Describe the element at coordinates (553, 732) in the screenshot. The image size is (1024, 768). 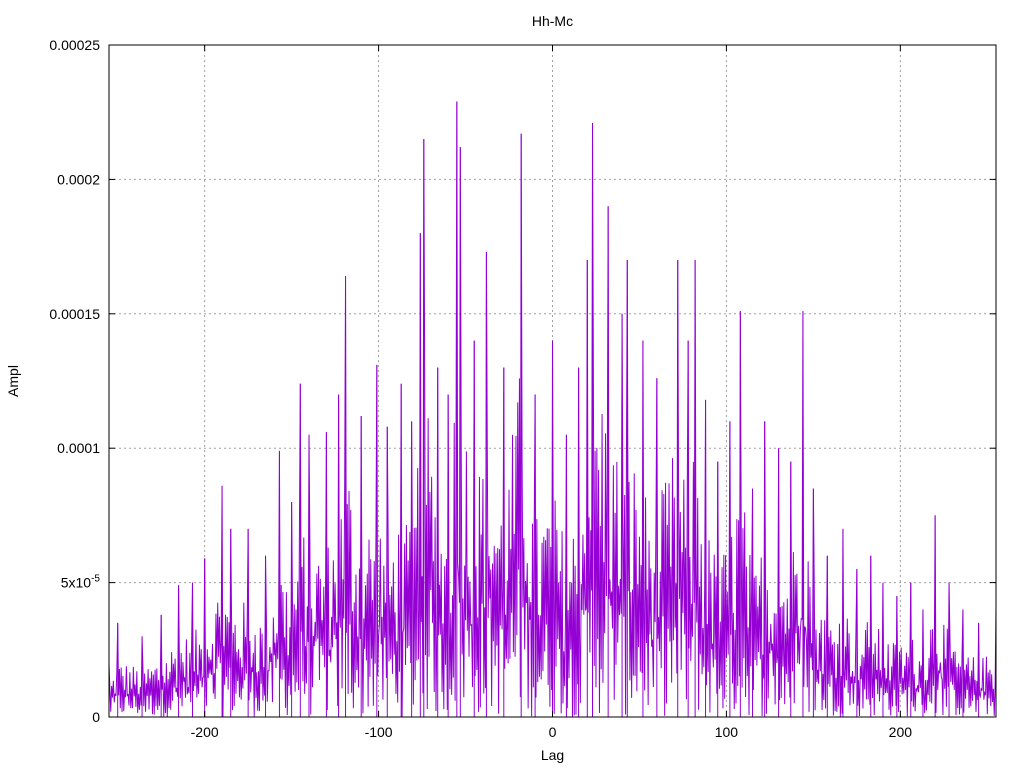
I see `x-tick-label: 0` at that location.